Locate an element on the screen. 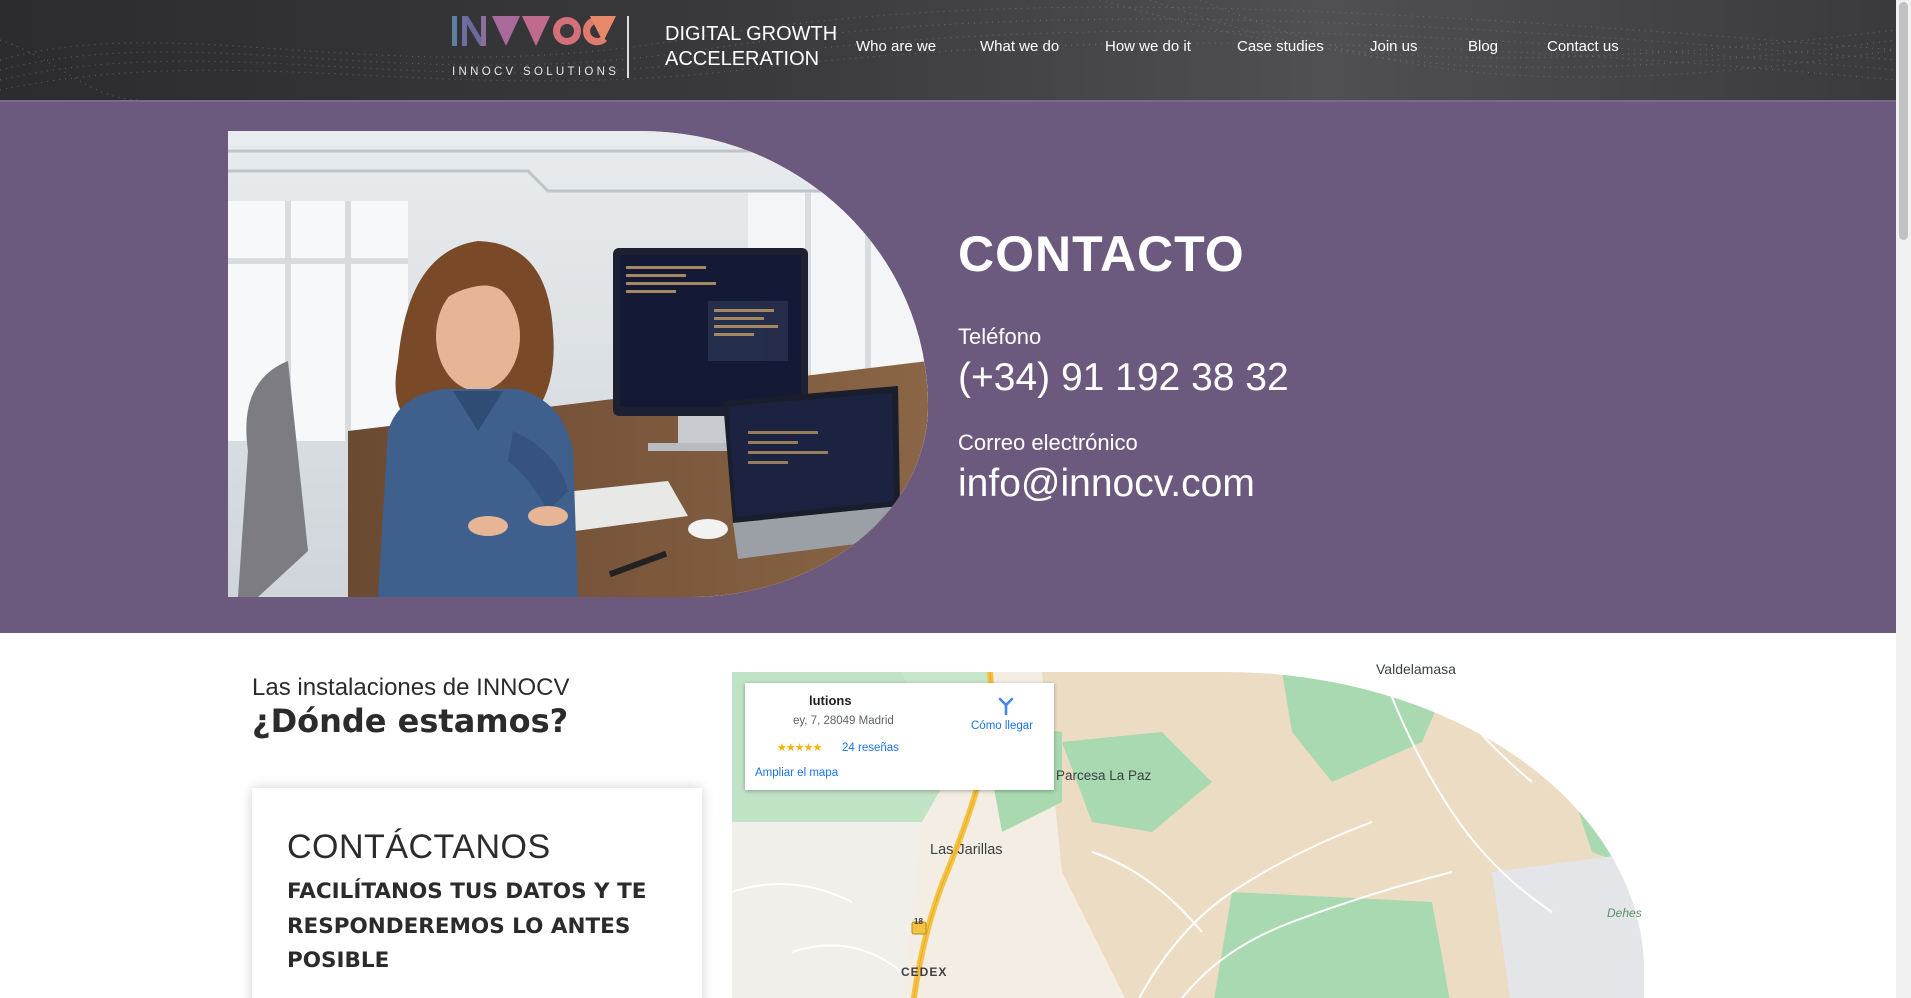 The height and width of the screenshot is (998, 1911). email-link: info@innocv.com is located at coordinates (1106, 484).